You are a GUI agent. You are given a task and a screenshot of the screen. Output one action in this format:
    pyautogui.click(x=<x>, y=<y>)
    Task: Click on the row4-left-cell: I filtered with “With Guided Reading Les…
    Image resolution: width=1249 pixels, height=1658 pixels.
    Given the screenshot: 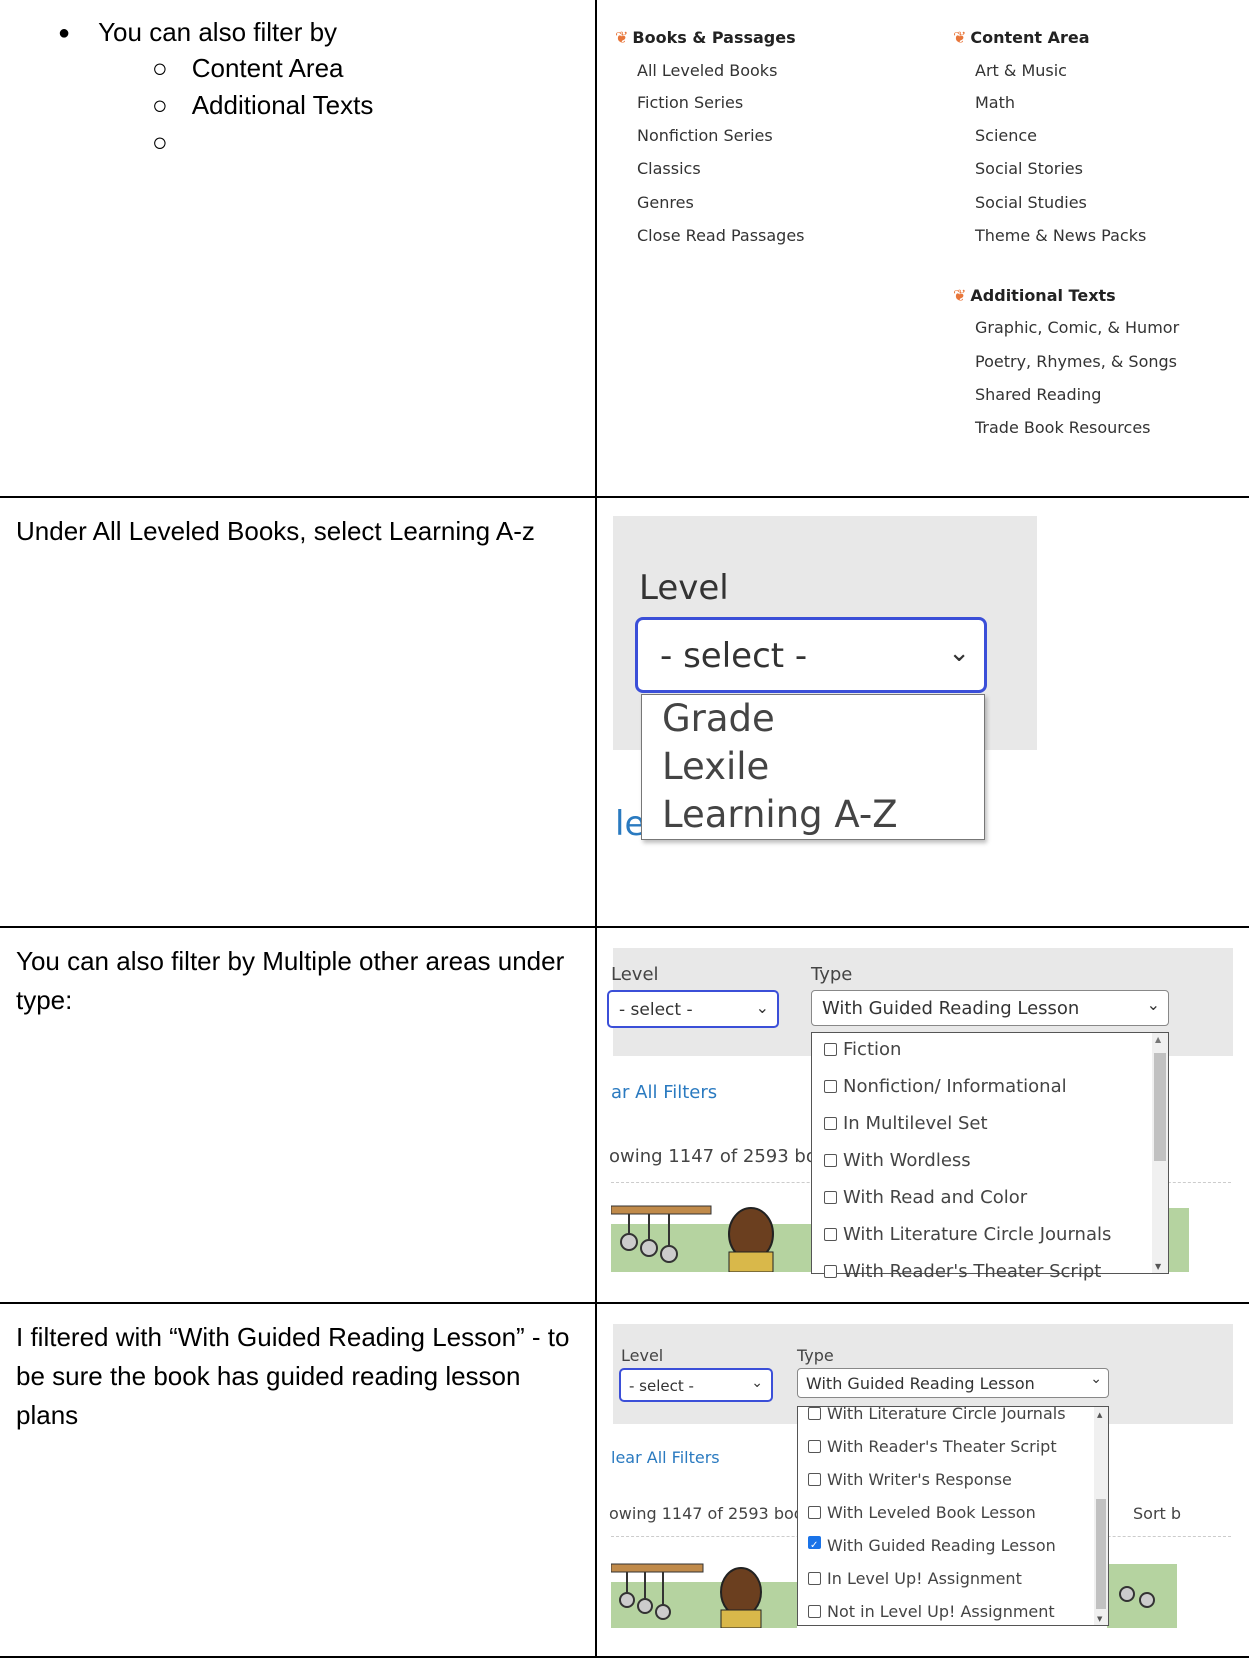 What is the action you would take?
    pyautogui.click(x=298, y=1480)
    